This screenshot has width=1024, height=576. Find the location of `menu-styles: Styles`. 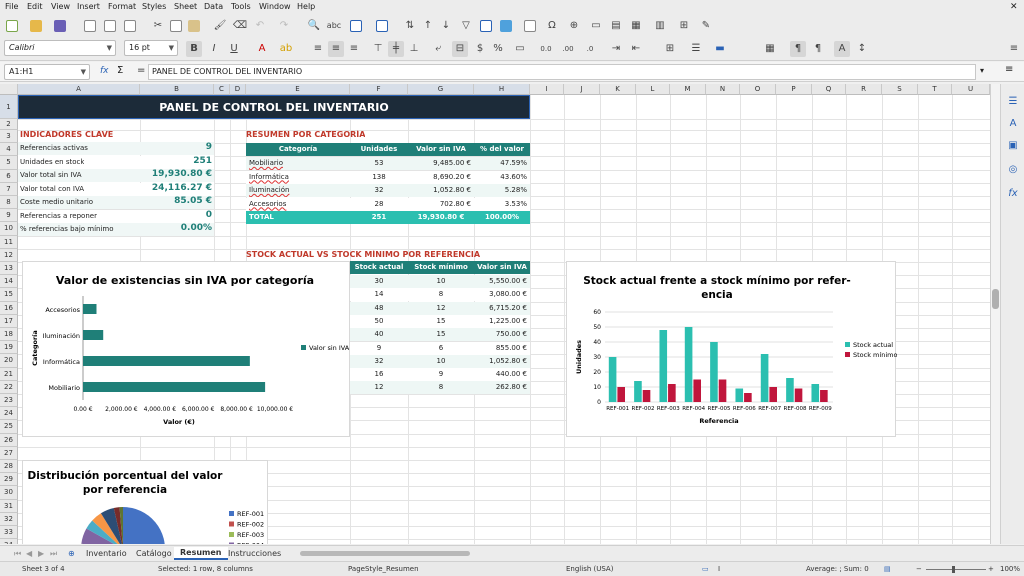

menu-styles: Styles is located at coordinates (154, 6).